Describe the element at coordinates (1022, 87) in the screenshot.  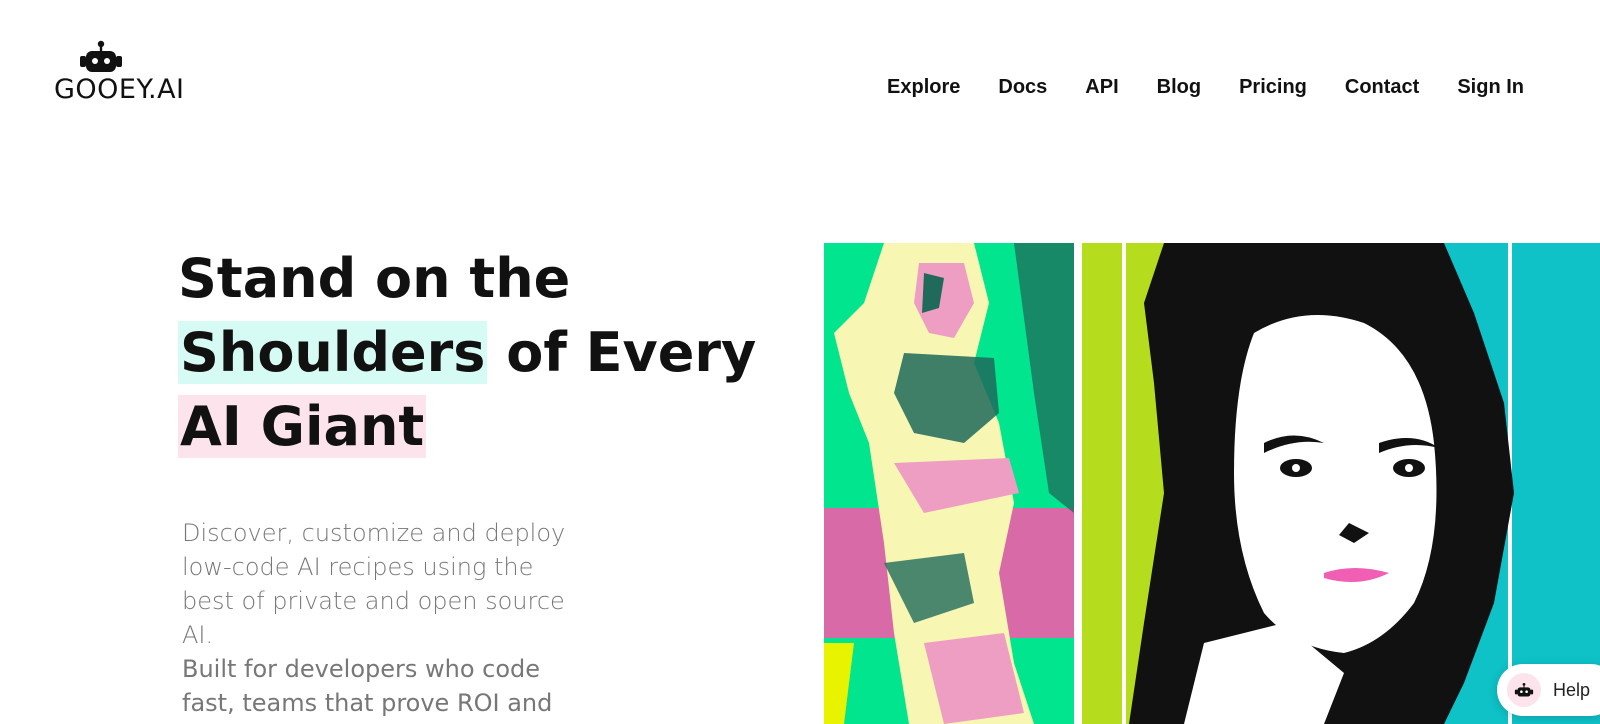
I see `nav-docs: Docs` at that location.